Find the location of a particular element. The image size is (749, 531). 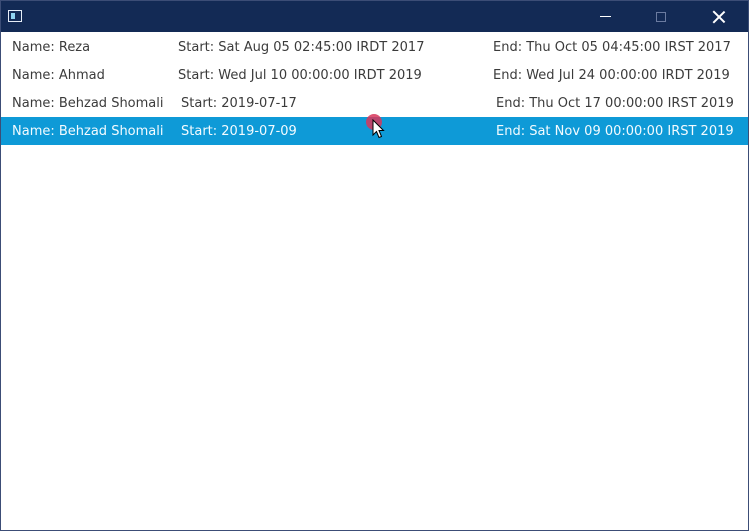

name-text: Name: Reza is located at coordinates (51, 47).